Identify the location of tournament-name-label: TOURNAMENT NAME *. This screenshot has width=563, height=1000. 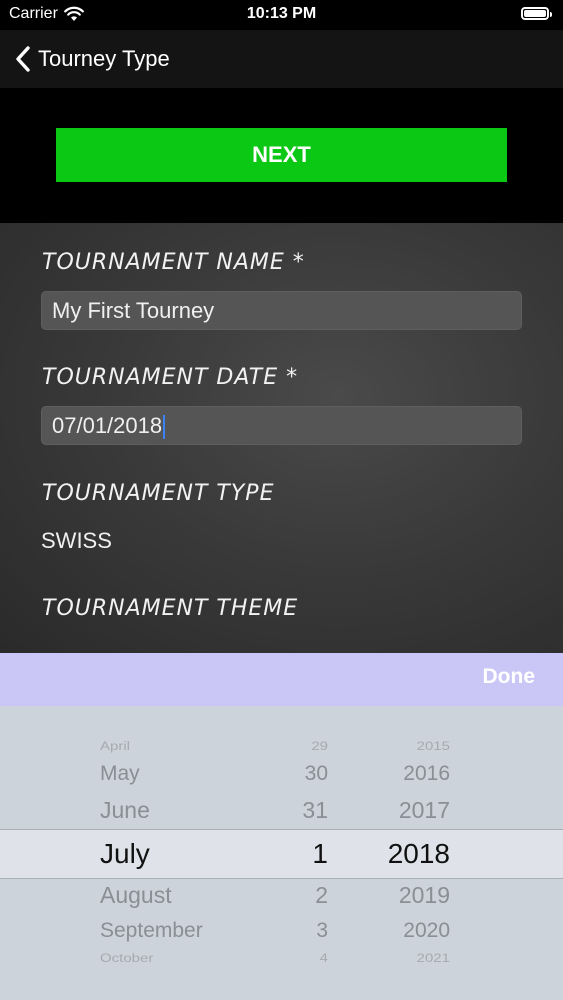
(173, 262).